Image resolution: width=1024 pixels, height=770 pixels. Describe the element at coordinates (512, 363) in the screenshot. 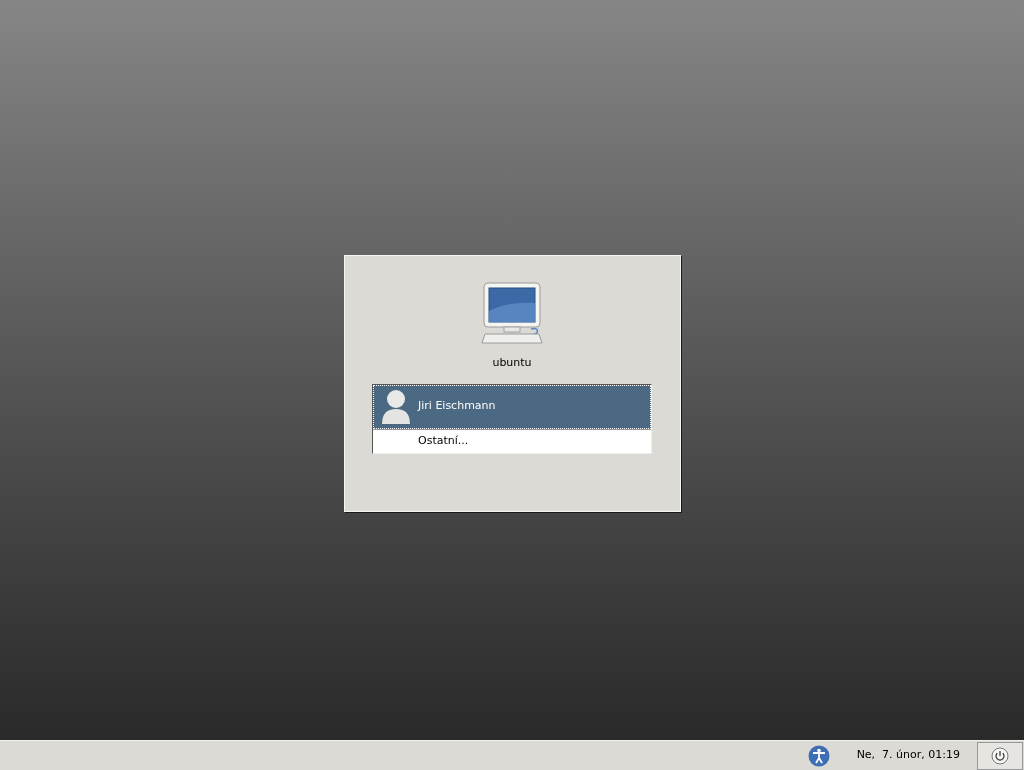

I see `hostname: ubuntu` at that location.